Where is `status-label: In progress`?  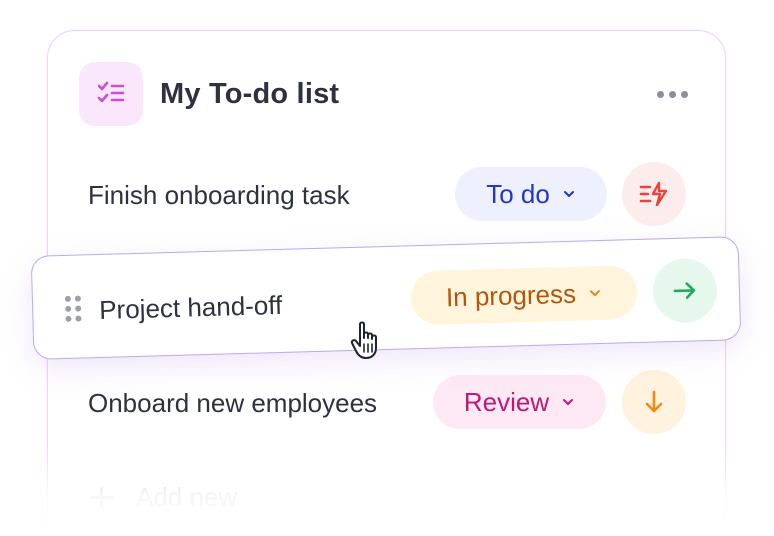
status-label: In progress is located at coordinates (511, 295).